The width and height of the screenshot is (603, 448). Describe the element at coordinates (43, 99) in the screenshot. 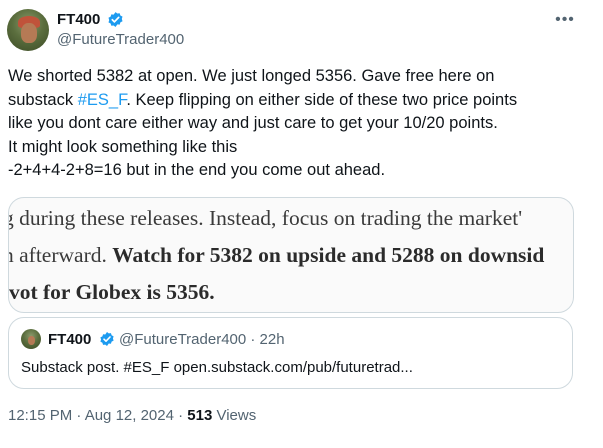

I see `tweet-text-substack: substack` at that location.